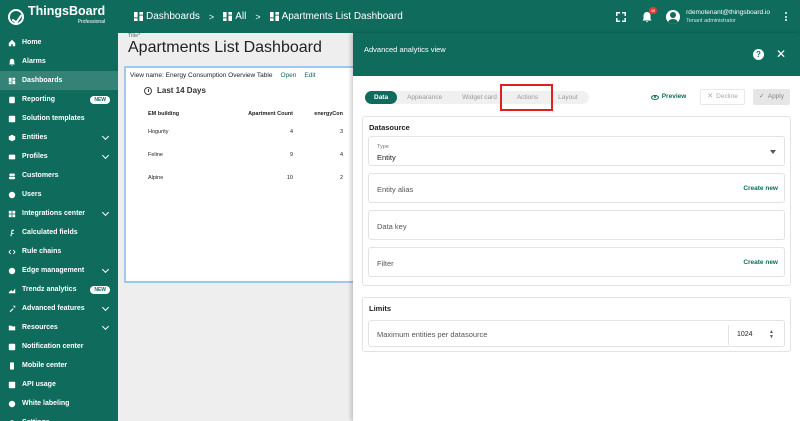  Describe the element at coordinates (59, 80) in the screenshot. I see `sidebar-item-dashboards: Dashboards` at that location.